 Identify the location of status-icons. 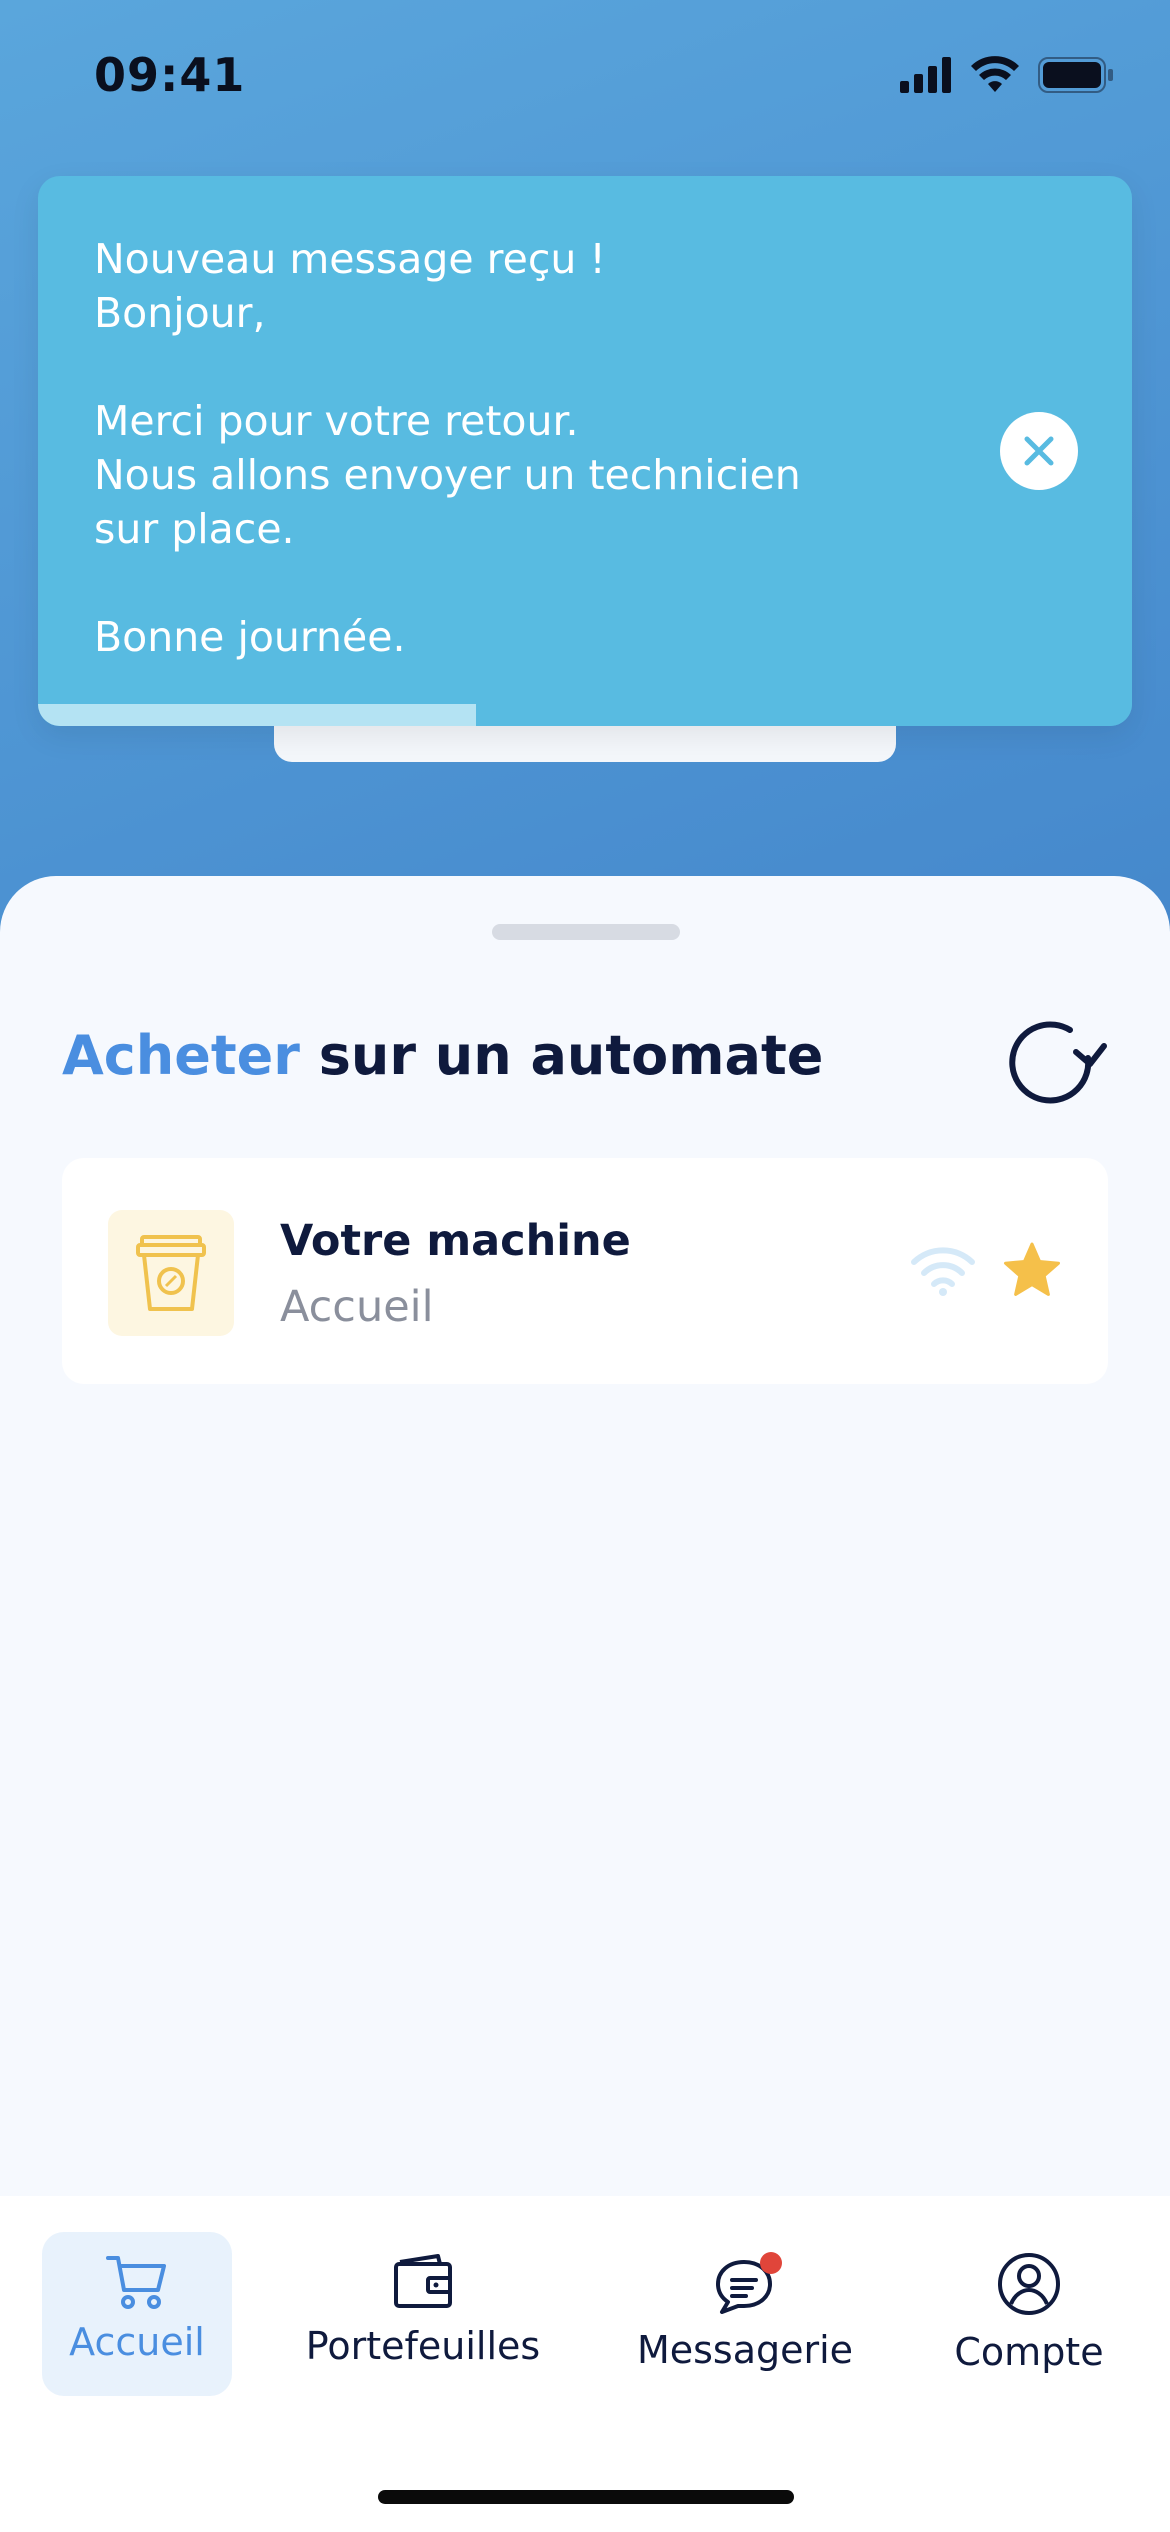
(1007, 75).